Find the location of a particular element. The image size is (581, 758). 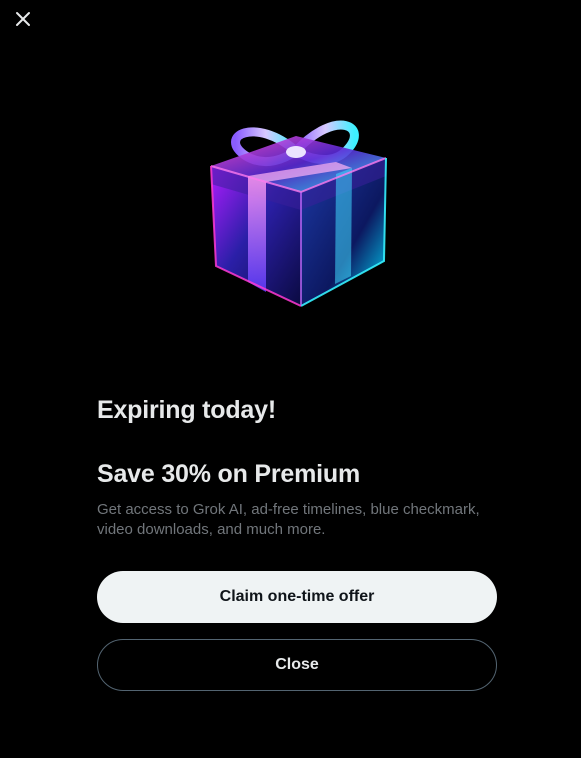

close-icon is located at coordinates (23, 19).